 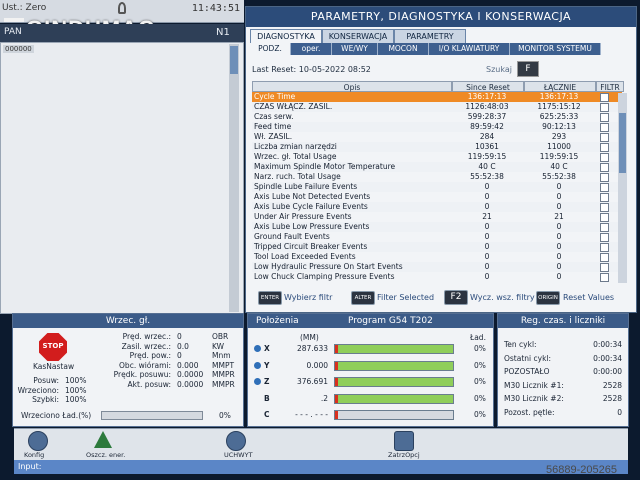 What do you see at coordinates (352, 86) in the screenshot?
I see `column-header-opis: Opis` at bounding box center [352, 86].